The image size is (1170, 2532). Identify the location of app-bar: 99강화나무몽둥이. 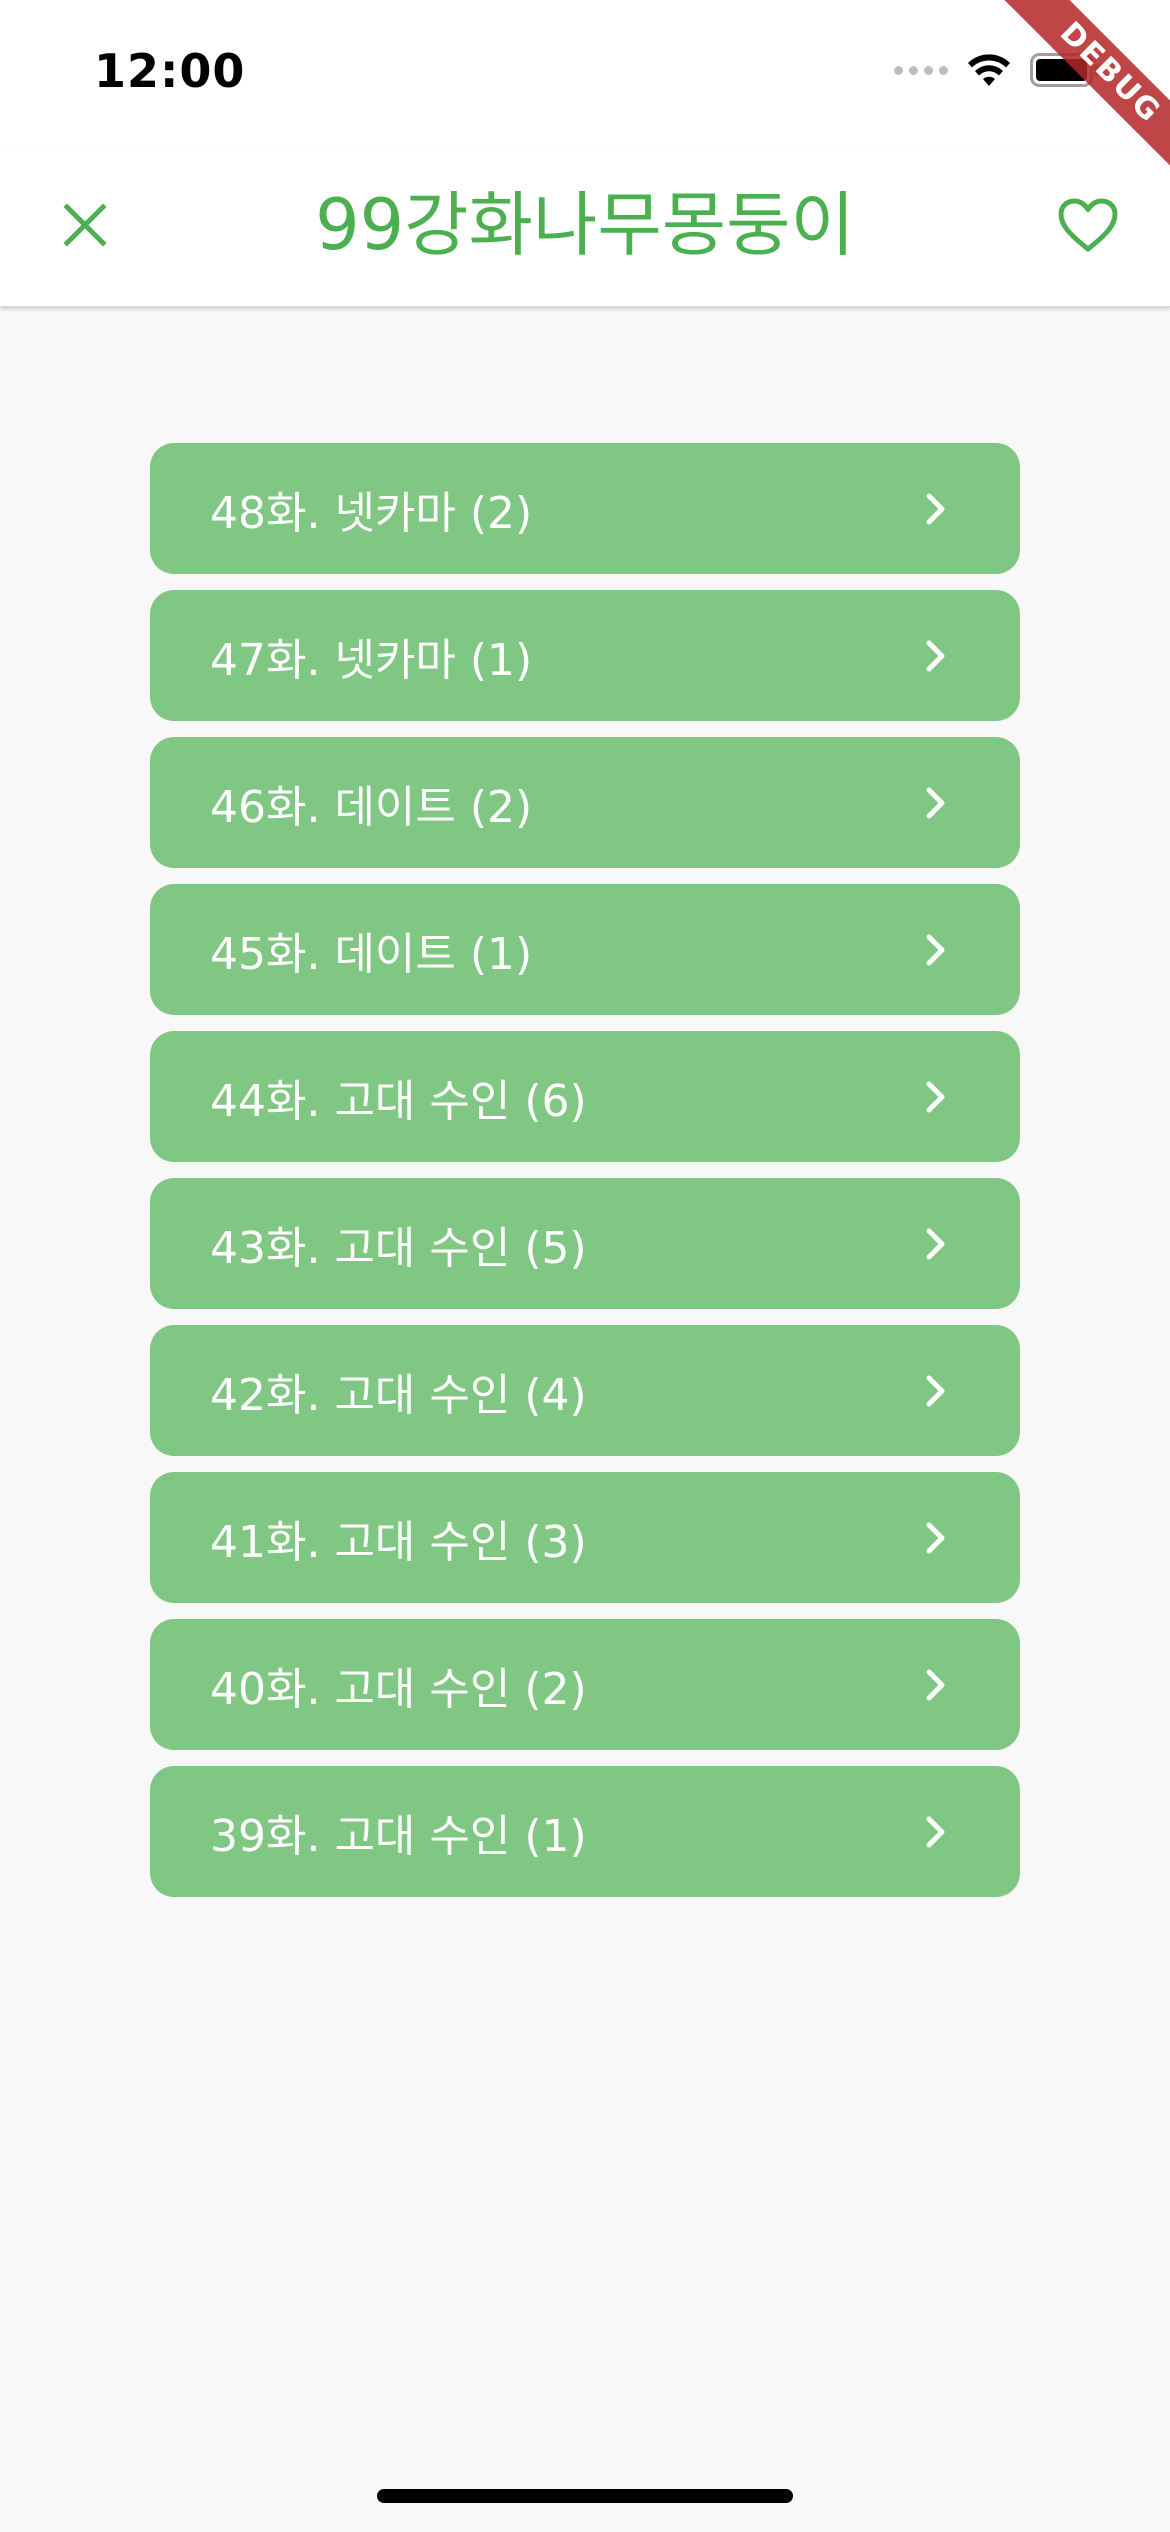
(585, 228).